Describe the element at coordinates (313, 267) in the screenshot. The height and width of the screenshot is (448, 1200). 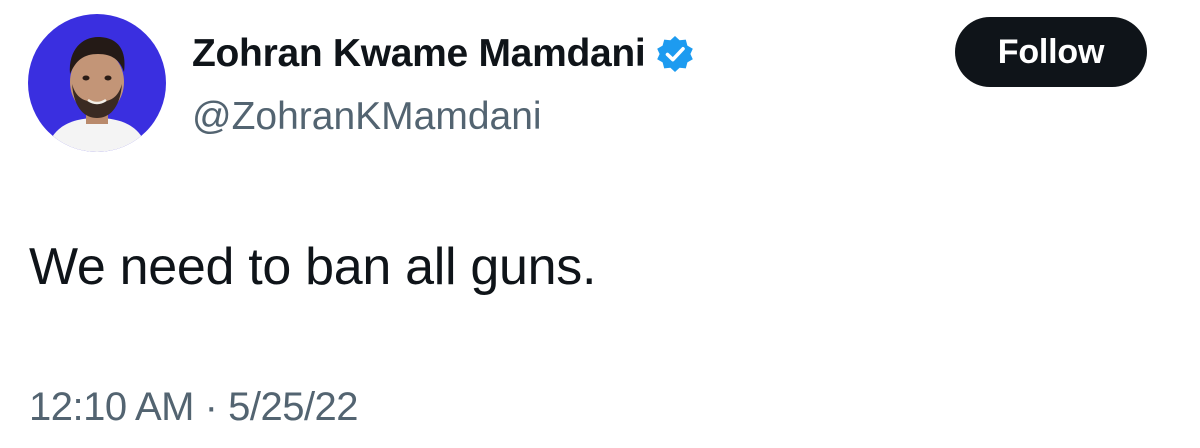
I see `tweet-text: We need to ban all guns.` at that location.